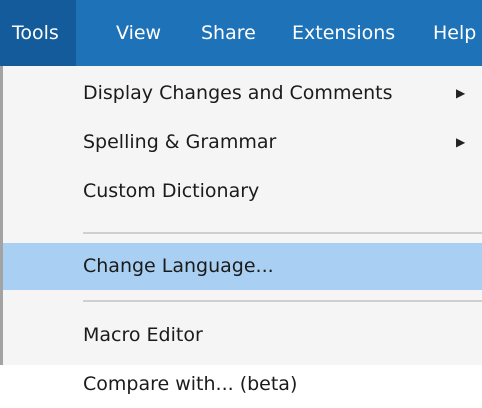 This screenshot has width=482, height=408. What do you see at coordinates (38, 33) in the screenshot?
I see `menu-tools: Tools` at bounding box center [38, 33].